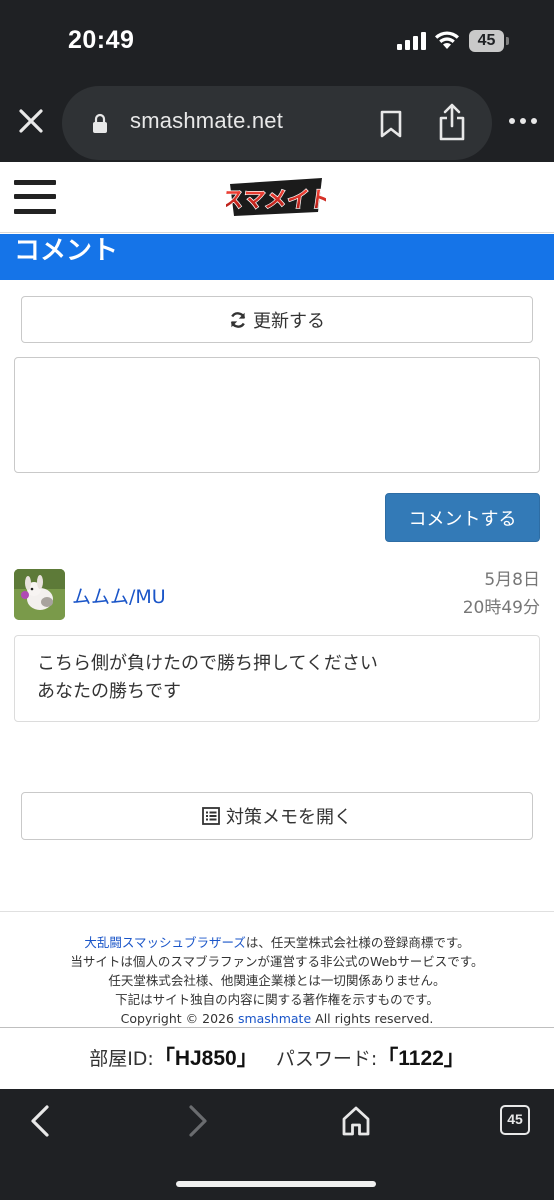 The image size is (554, 1200). I want to click on open-memo-button: 対策メモを開く, so click(277, 816).